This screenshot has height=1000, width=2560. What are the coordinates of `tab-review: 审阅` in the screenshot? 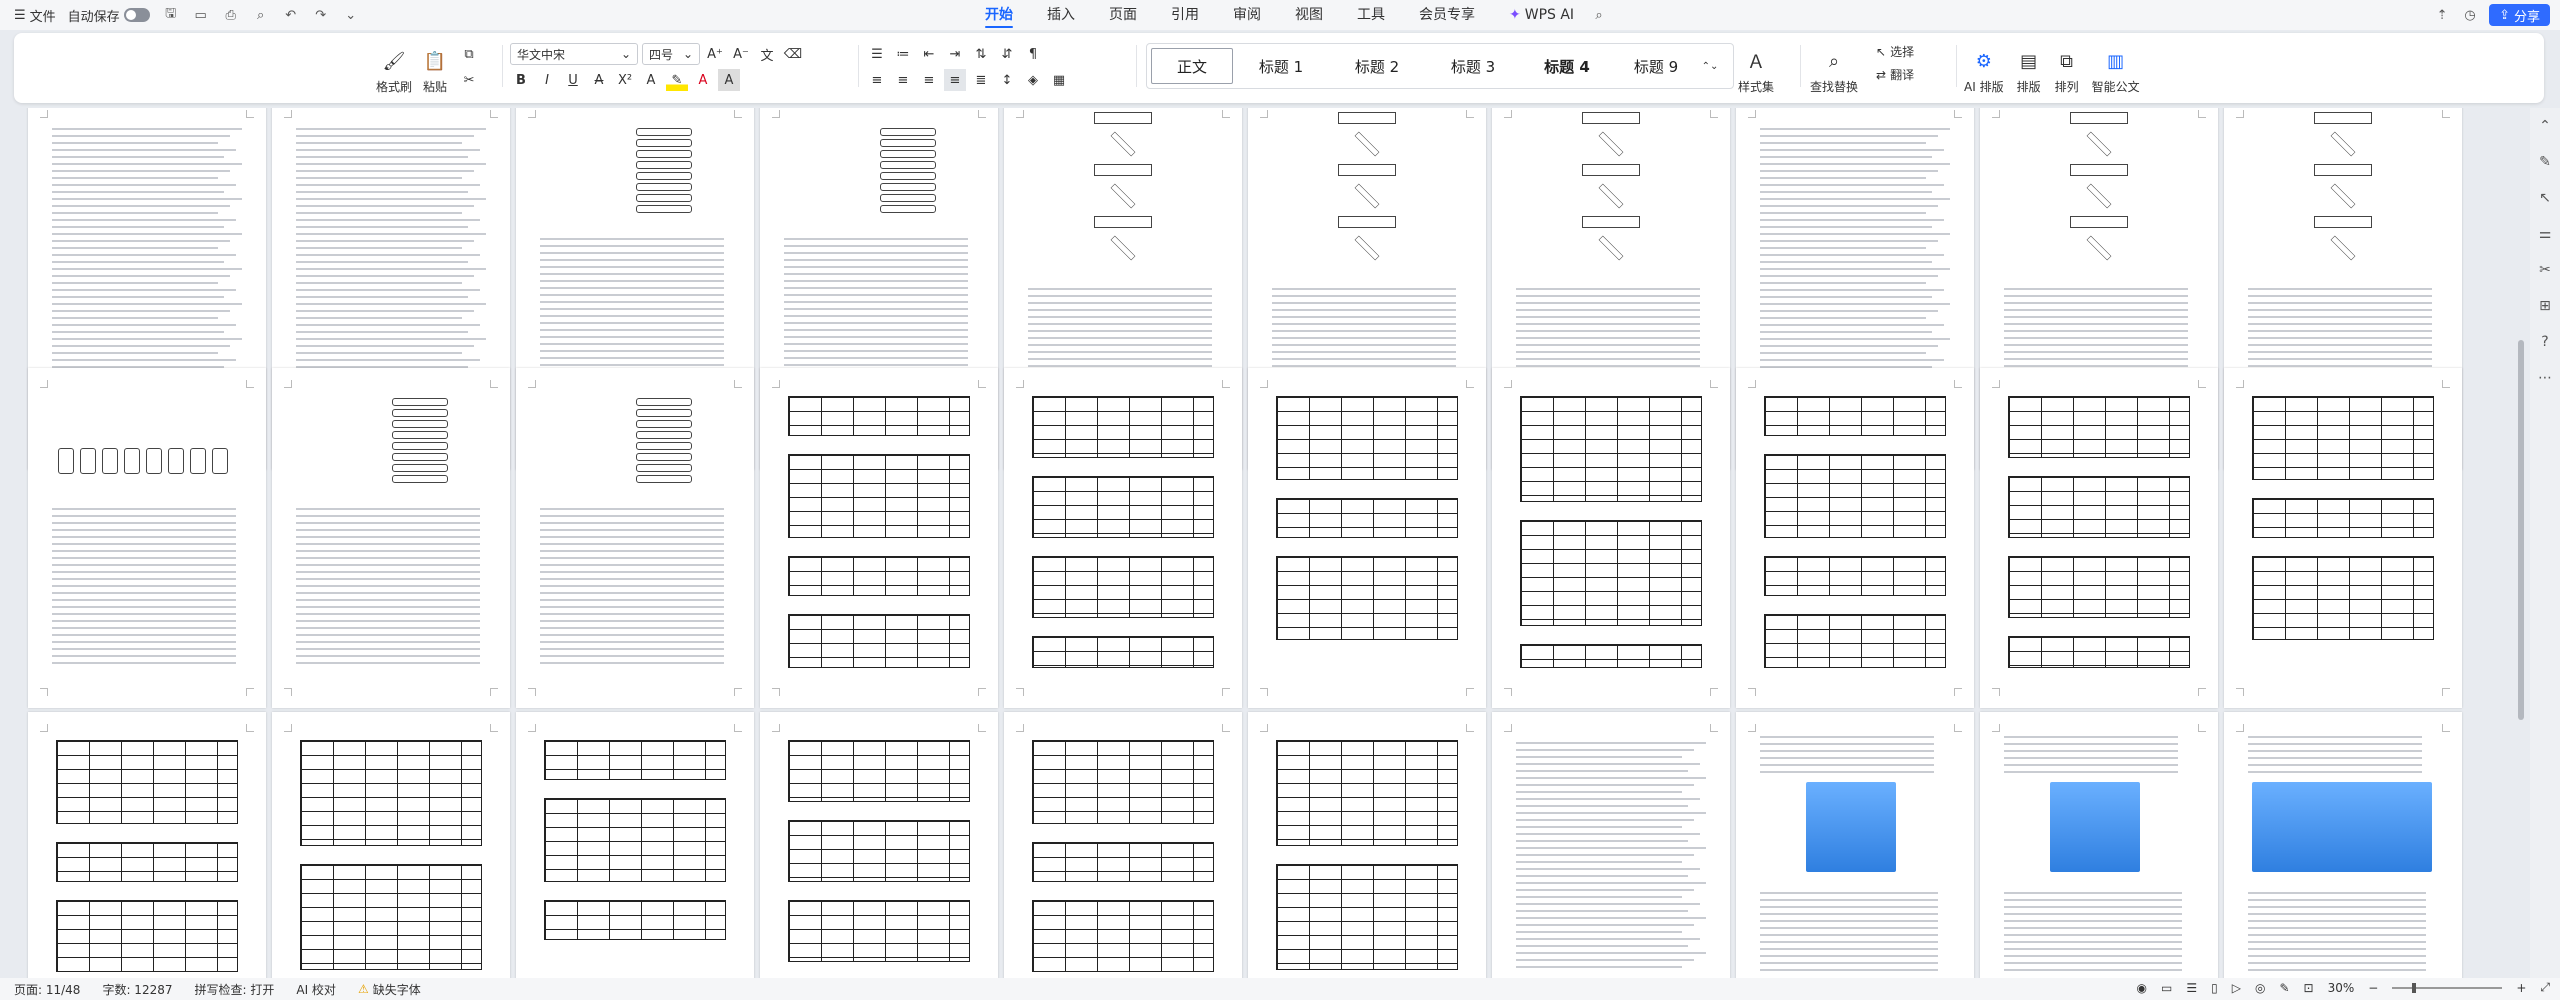 It's located at (1247, 15).